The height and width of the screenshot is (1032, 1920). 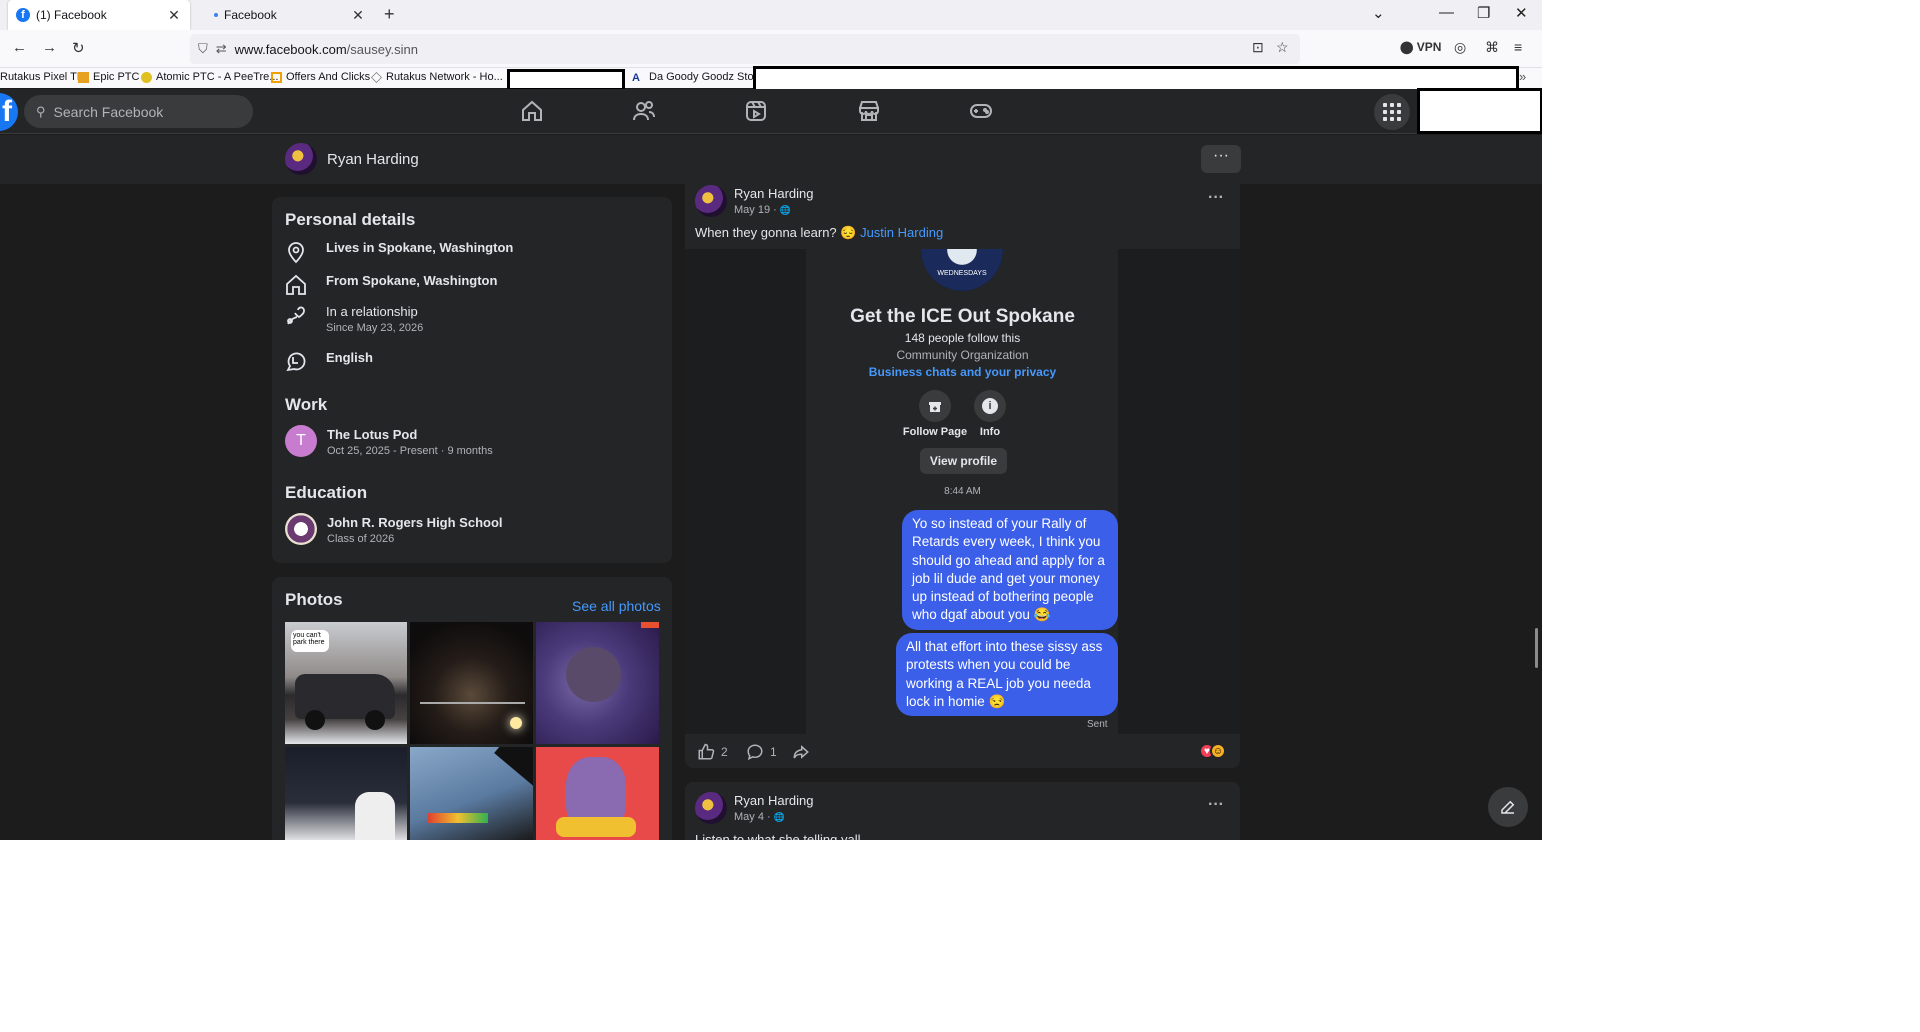 What do you see at coordinates (516, 723) in the screenshot?
I see `light-shape` at bounding box center [516, 723].